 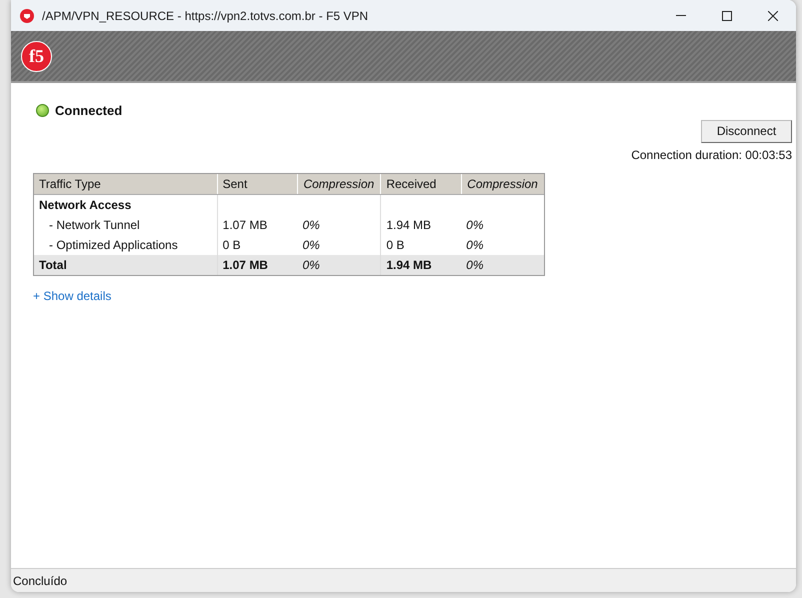 What do you see at coordinates (72, 295) in the screenshot?
I see `show-details-link: + Show details` at bounding box center [72, 295].